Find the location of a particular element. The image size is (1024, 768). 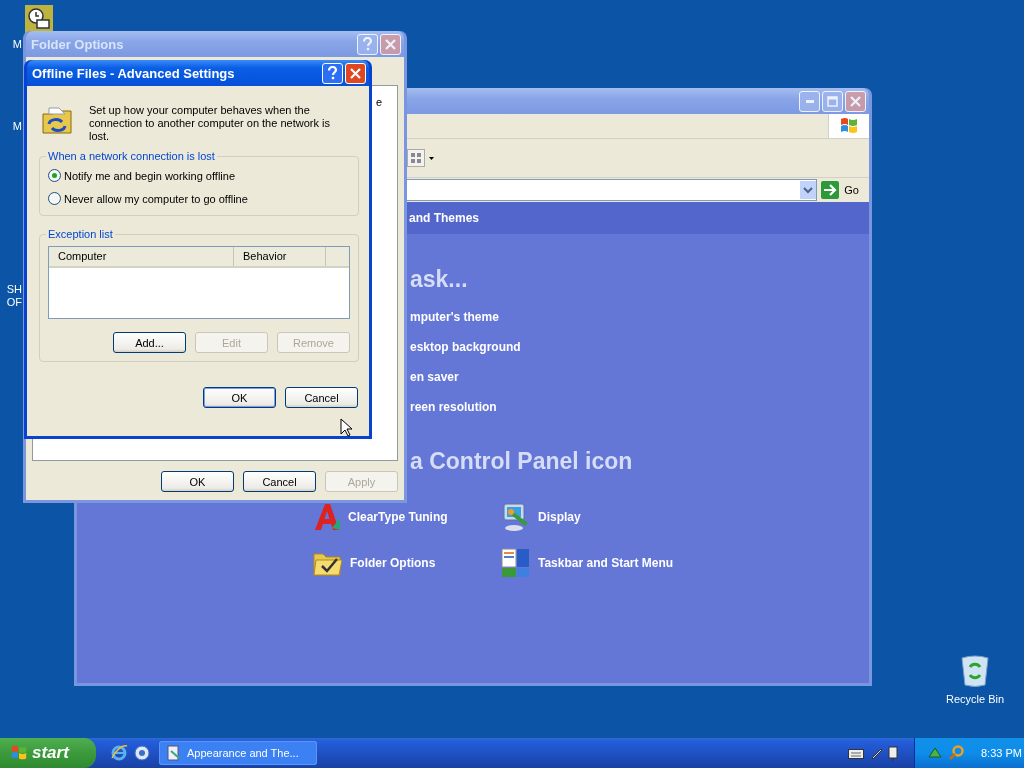

group-label: When a network connection is lost is located at coordinates (131, 156).